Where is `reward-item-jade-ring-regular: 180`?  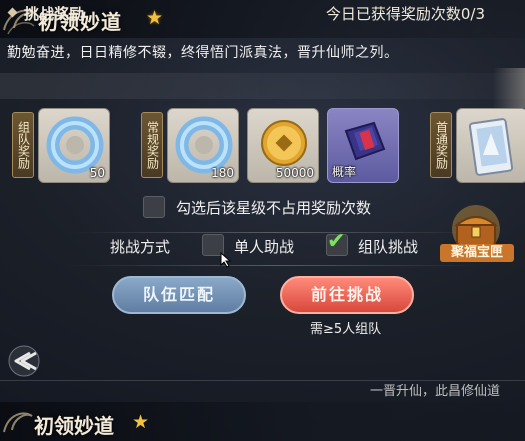 reward-item-jade-ring-regular: 180 is located at coordinates (203, 145).